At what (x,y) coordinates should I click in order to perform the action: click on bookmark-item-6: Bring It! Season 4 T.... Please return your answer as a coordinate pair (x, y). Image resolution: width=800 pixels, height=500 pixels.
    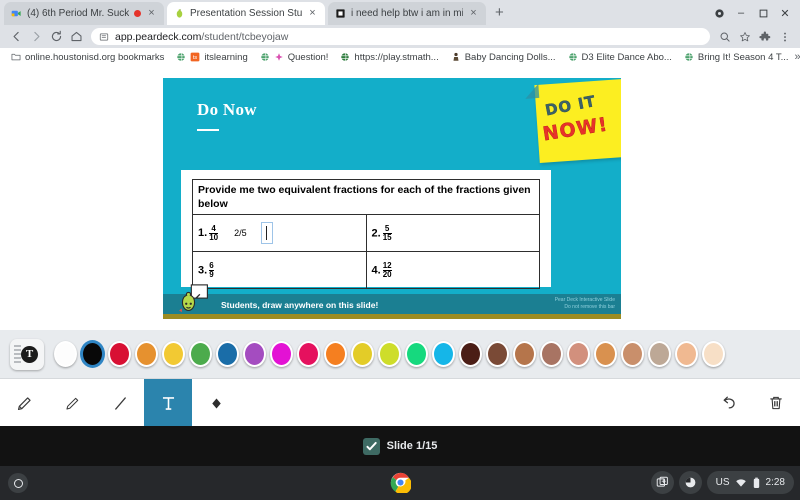
    Looking at the image, I should click on (736, 57).